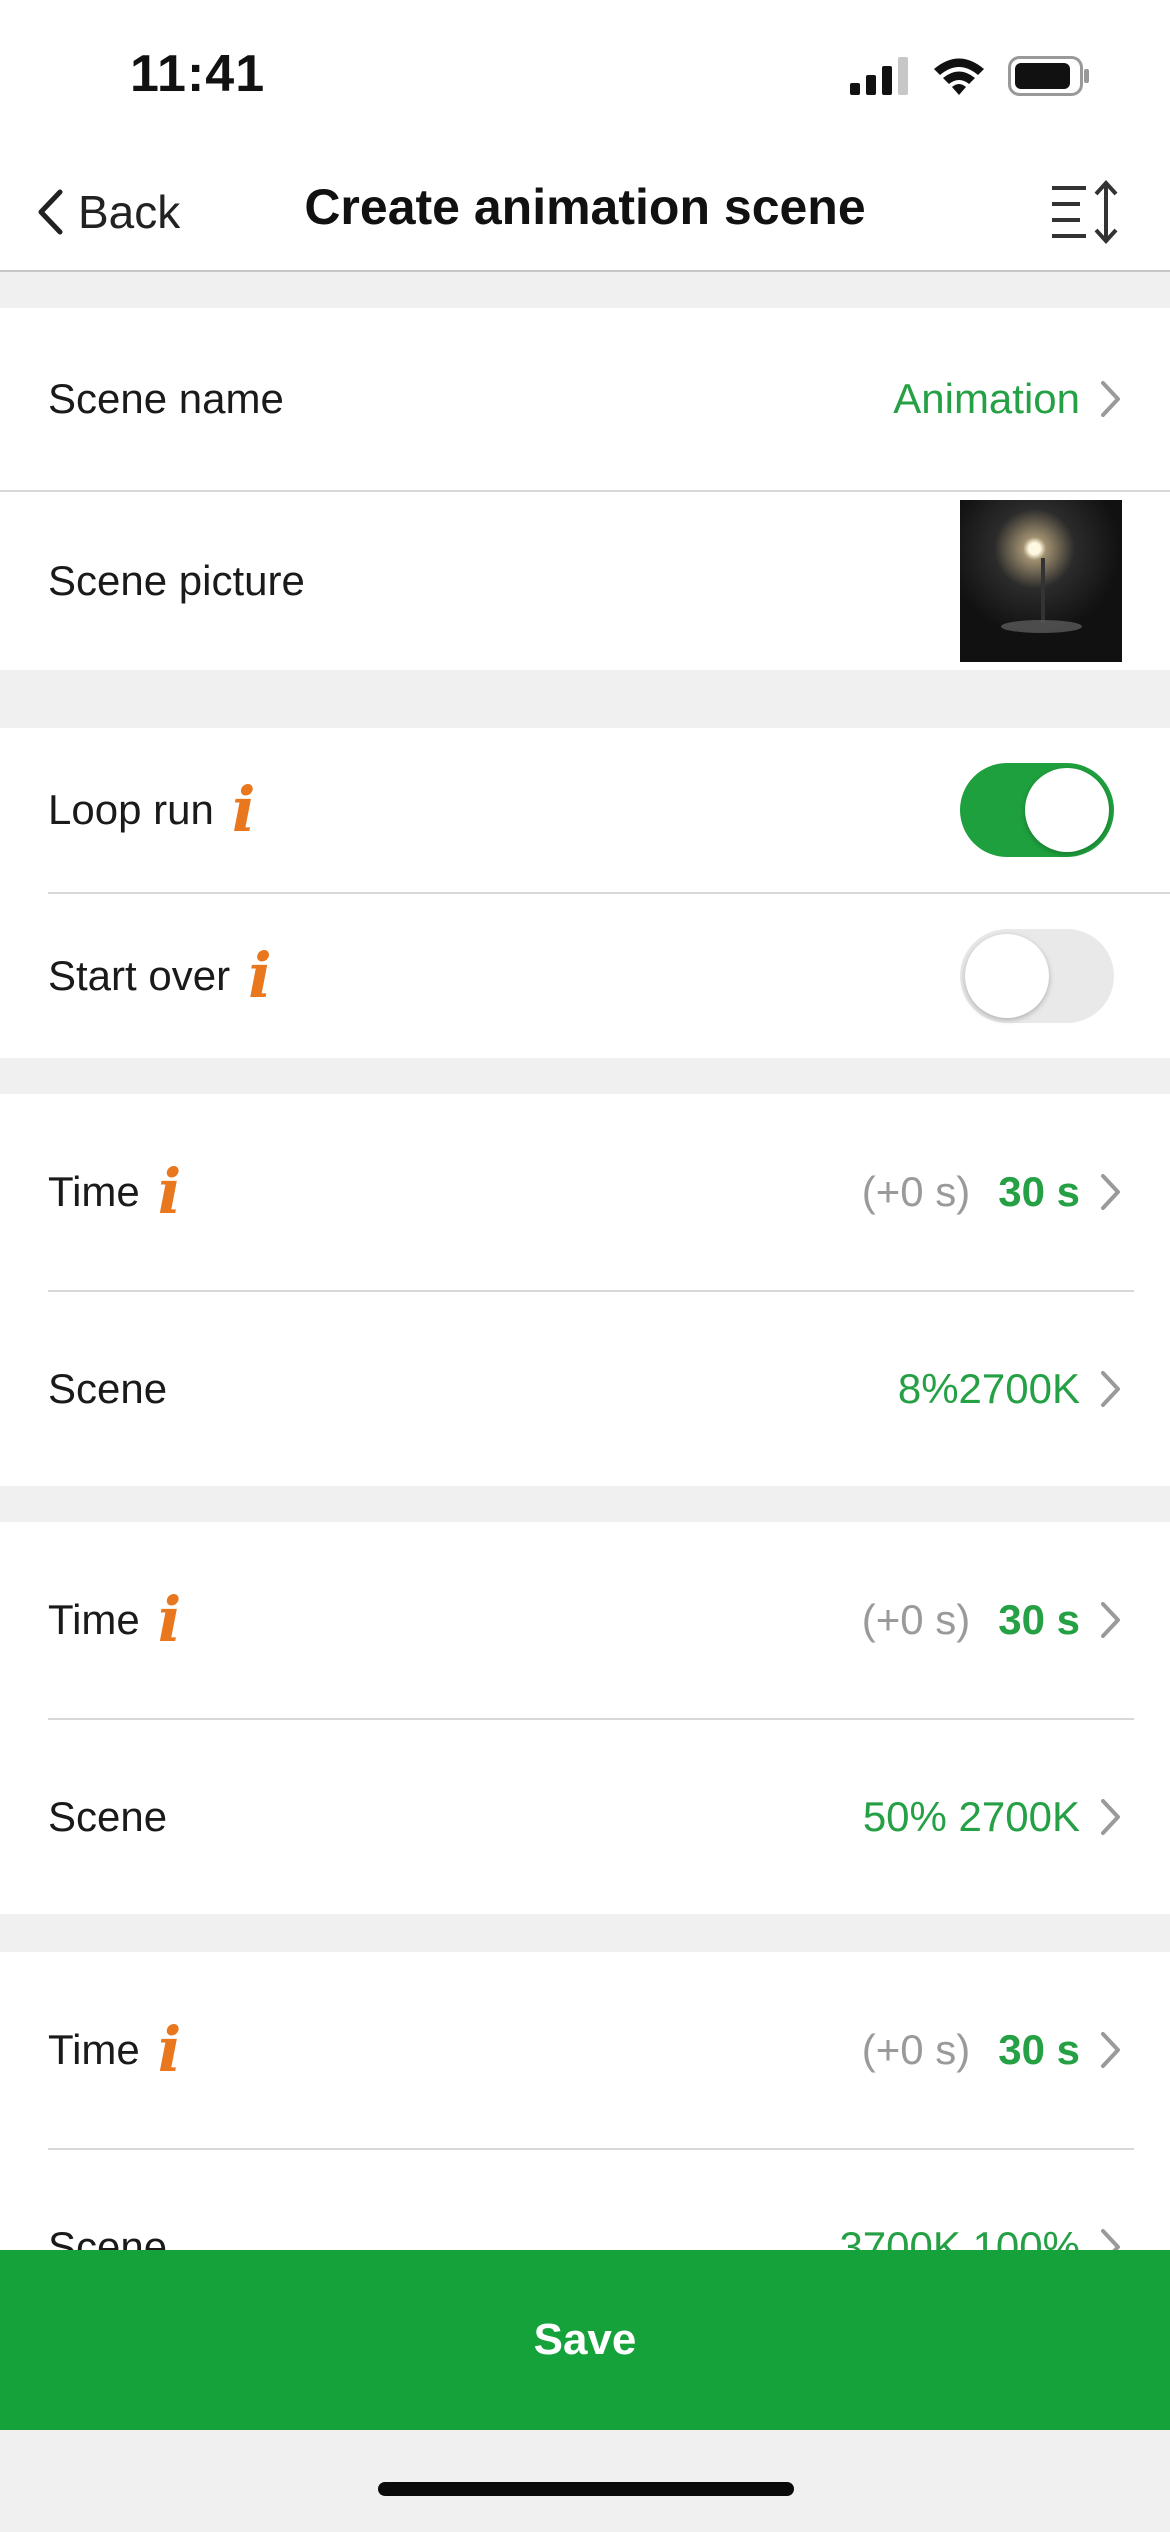 The height and width of the screenshot is (2532, 1170). What do you see at coordinates (585, 1389) in the screenshot?
I see `step-scene-row: Scene 8%2700K` at bounding box center [585, 1389].